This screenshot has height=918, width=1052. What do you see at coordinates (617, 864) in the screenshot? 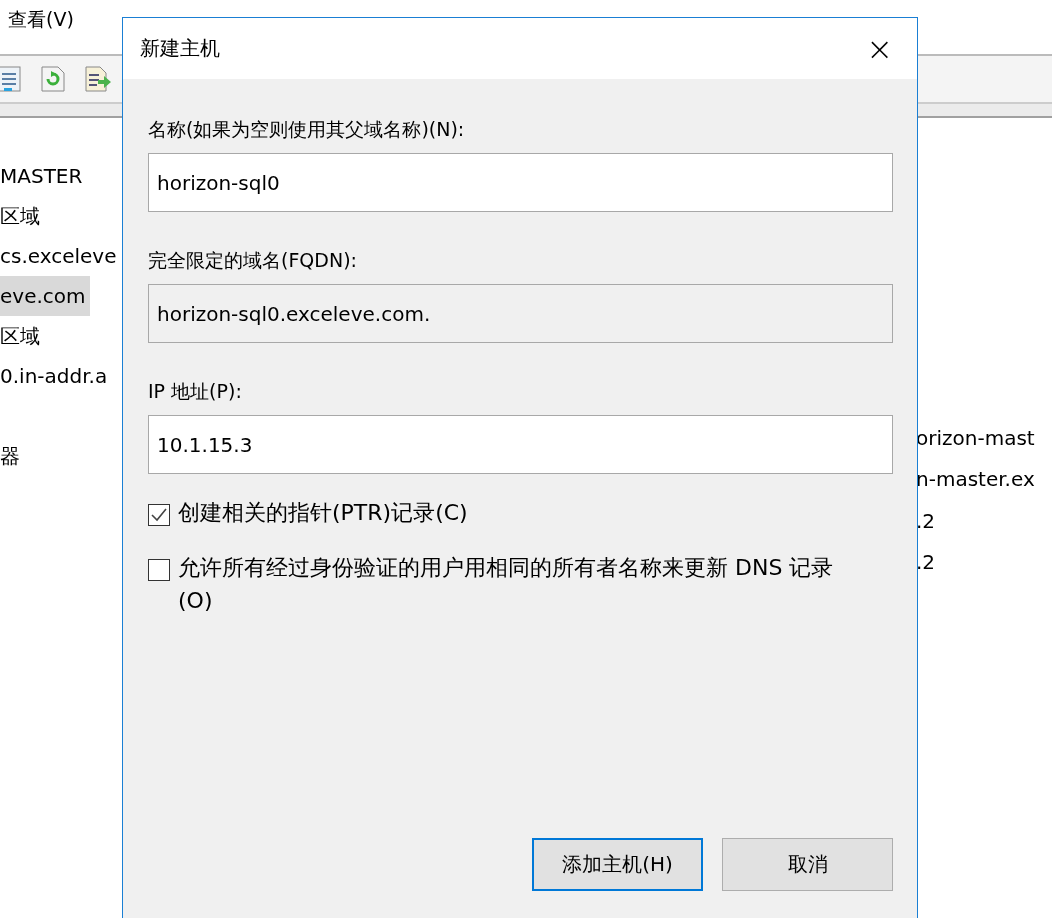
I see `dialog-button: 添加主机(H)` at bounding box center [617, 864].